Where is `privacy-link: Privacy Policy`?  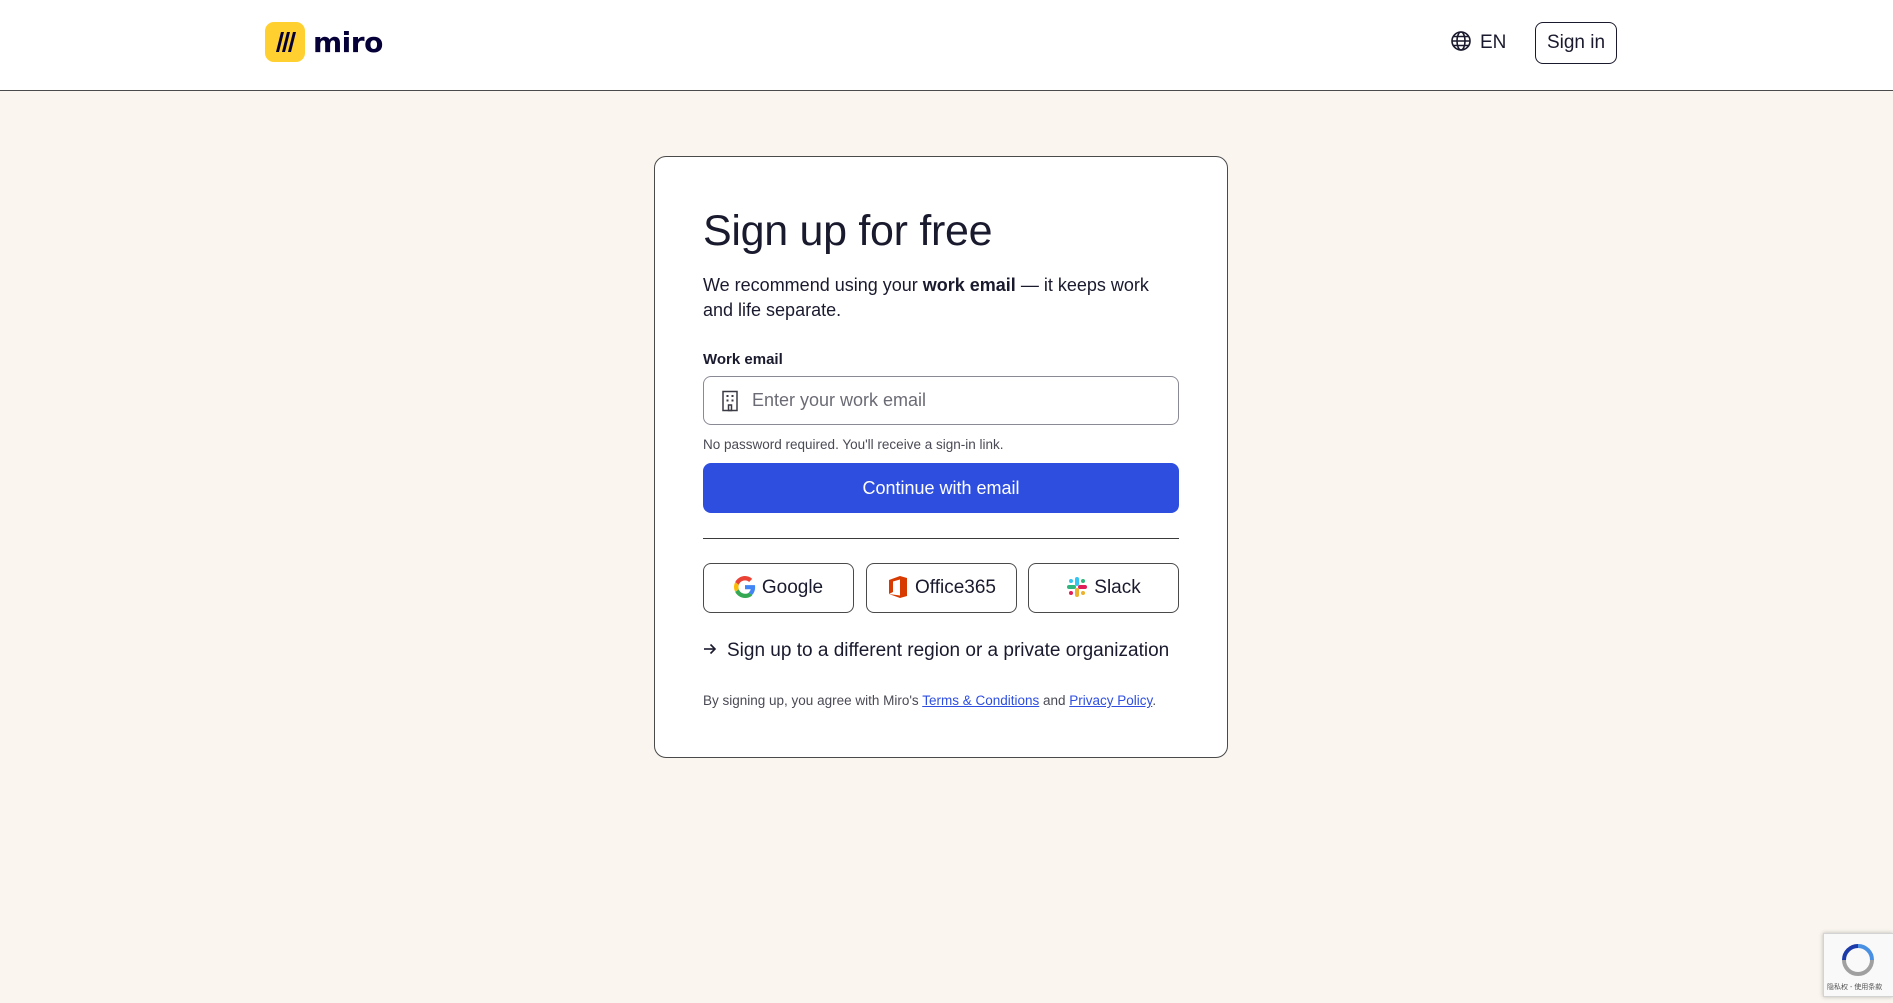 privacy-link: Privacy Policy is located at coordinates (1110, 700).